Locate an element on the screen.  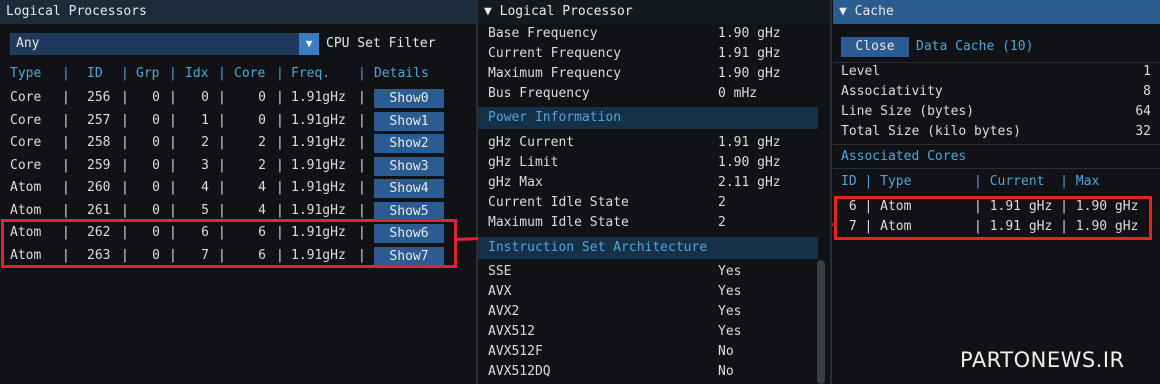
show-button: Show4 is located at coordinates (409, 188).